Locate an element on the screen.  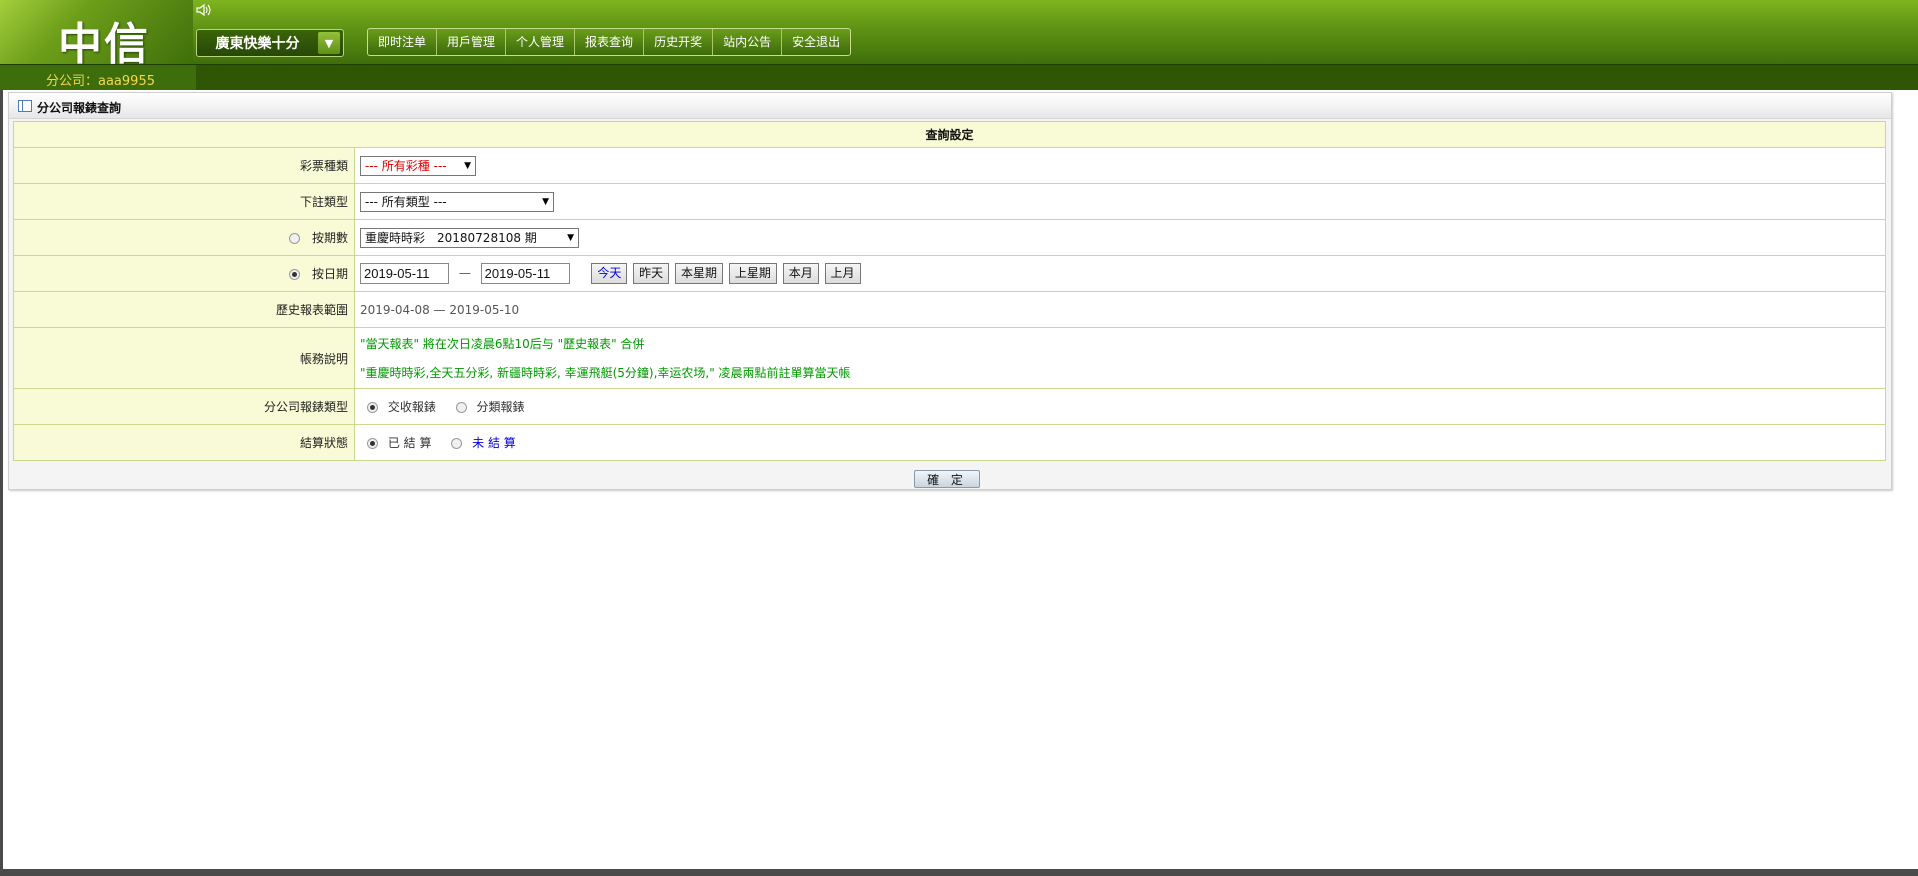
end-date-input: 2019-05-11 is located at coordinates (525, 273).